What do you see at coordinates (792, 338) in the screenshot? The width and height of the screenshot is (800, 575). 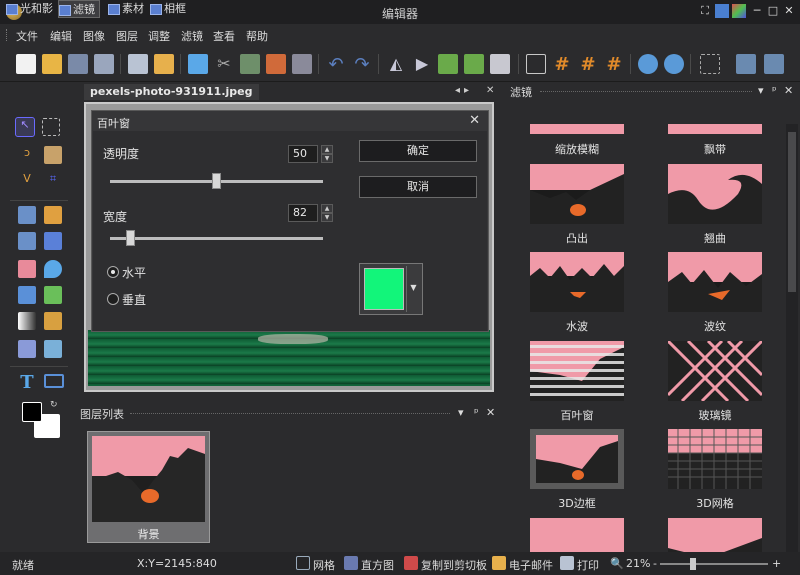 I see `filters-scrollbar` at bounding box center [792, 338].